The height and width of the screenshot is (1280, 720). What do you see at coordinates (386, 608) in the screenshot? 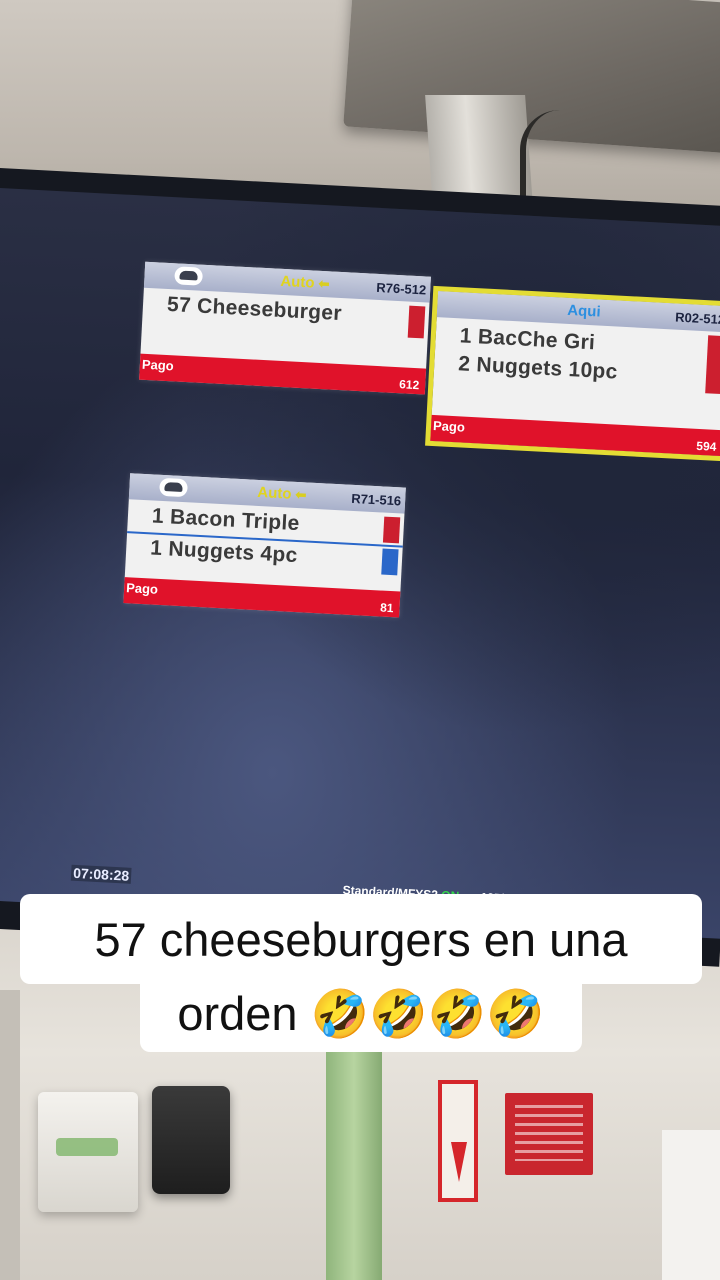
I see `order-number: 81` at bounding box center [386, 608].